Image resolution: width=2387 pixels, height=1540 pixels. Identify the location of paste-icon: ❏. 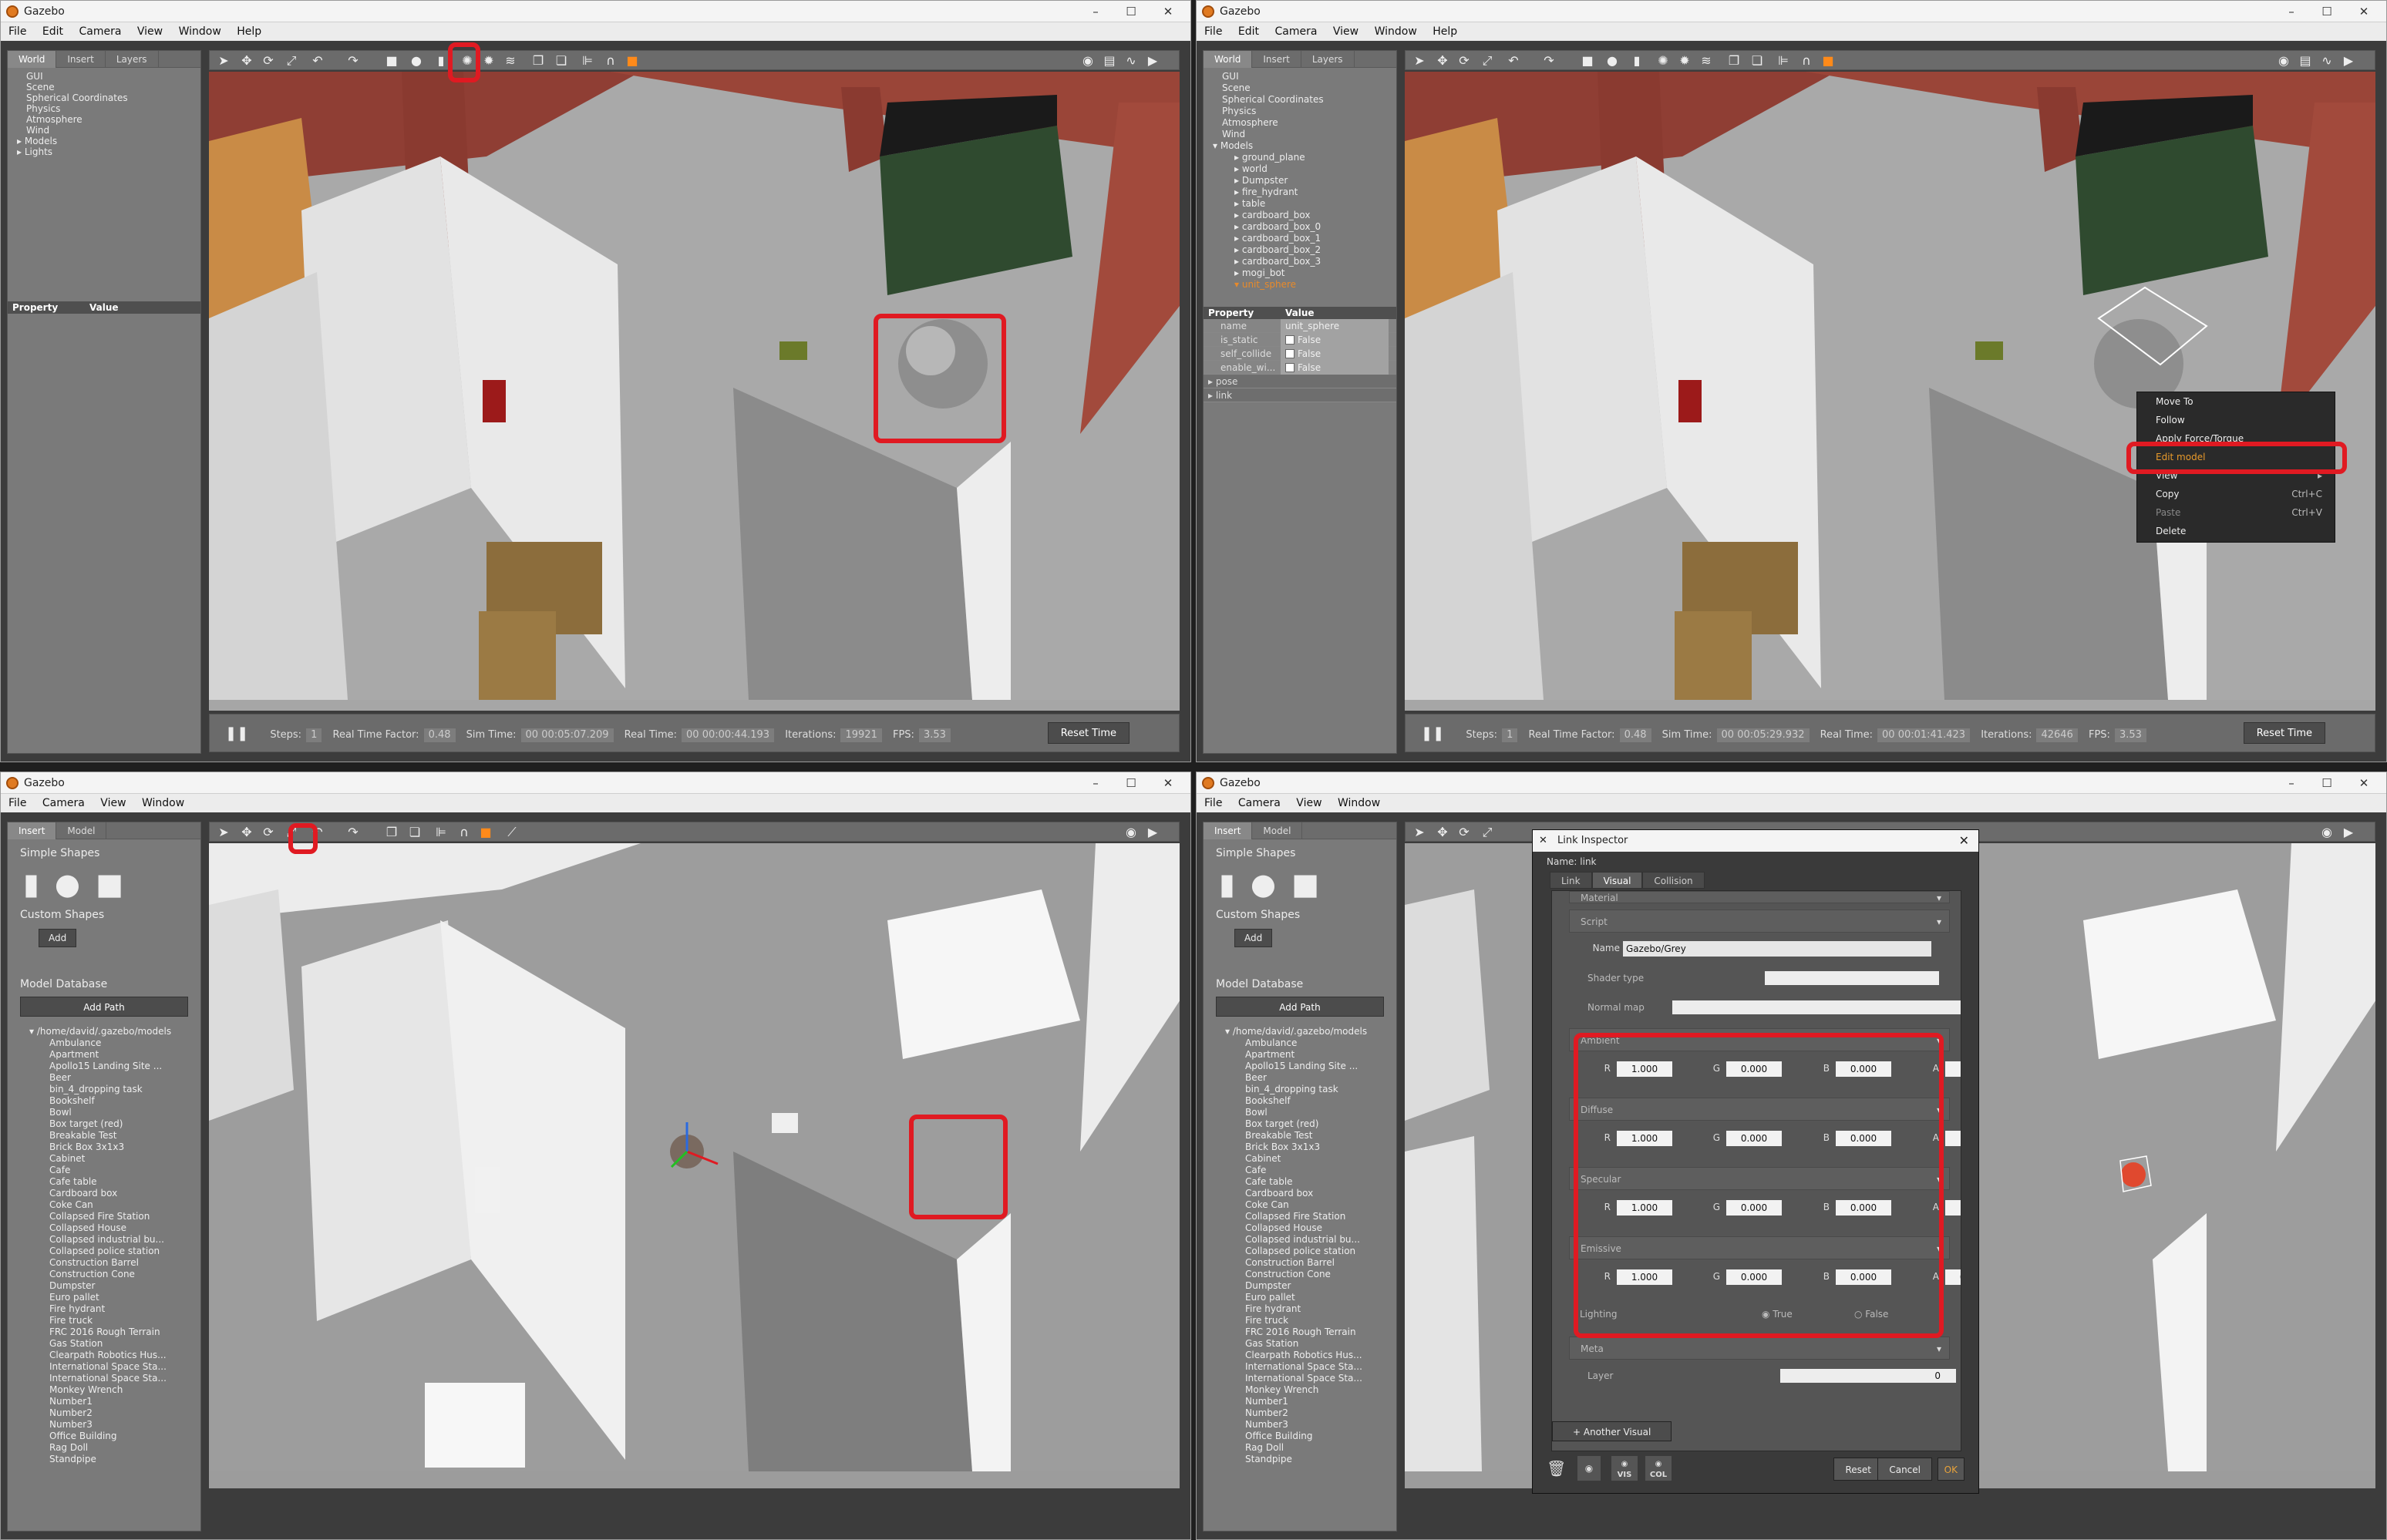
(1757, 61).